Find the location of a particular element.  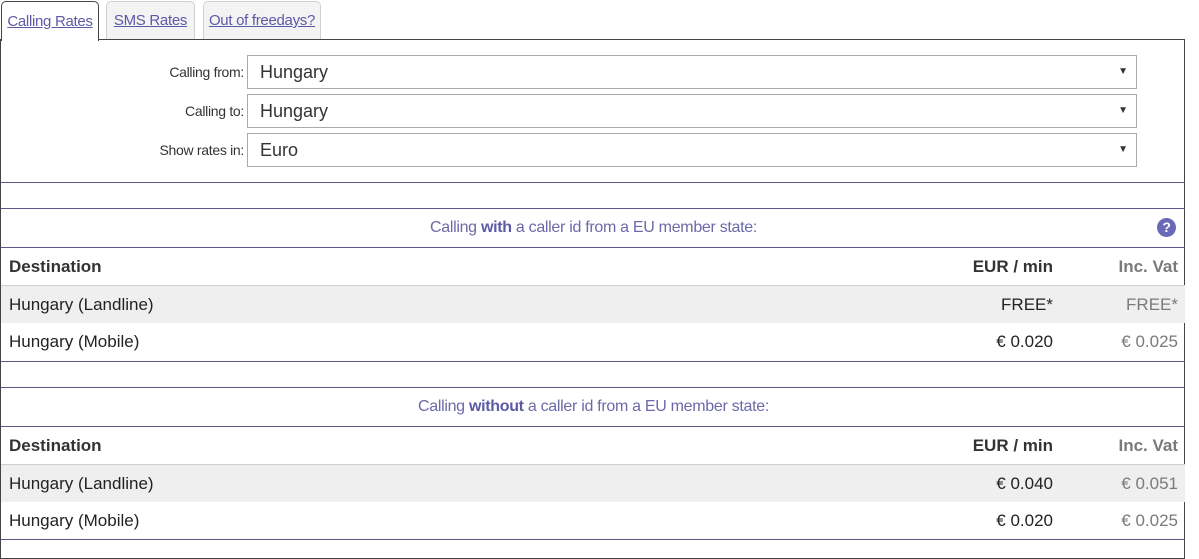

rate-cell: FREE* is located at coordinates (1027, 304).